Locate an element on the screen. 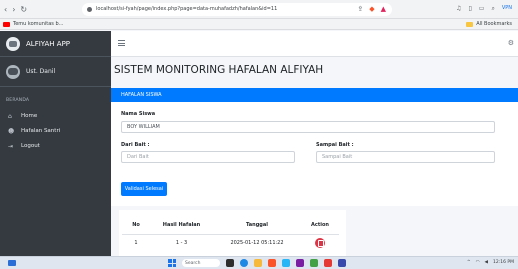 The width and height of the screenshot is (518, 269). card-header: HAFALAN SISWA is located at coordinates (314, 95).